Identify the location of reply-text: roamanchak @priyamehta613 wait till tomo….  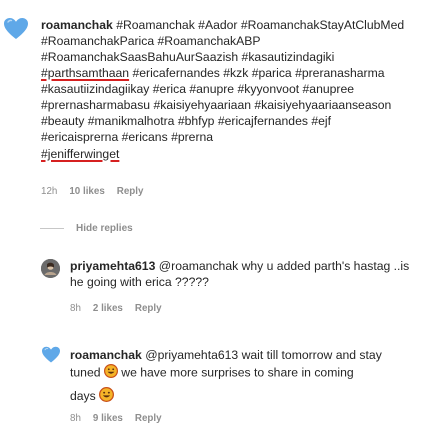
(256, 377).